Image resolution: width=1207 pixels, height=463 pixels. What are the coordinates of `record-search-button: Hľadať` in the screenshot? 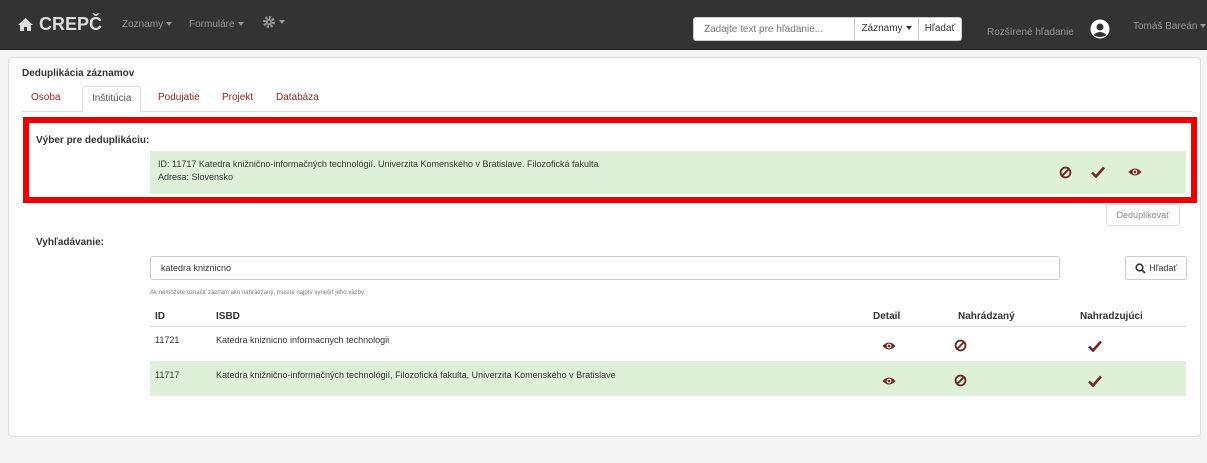 It's located at (1156, 268).